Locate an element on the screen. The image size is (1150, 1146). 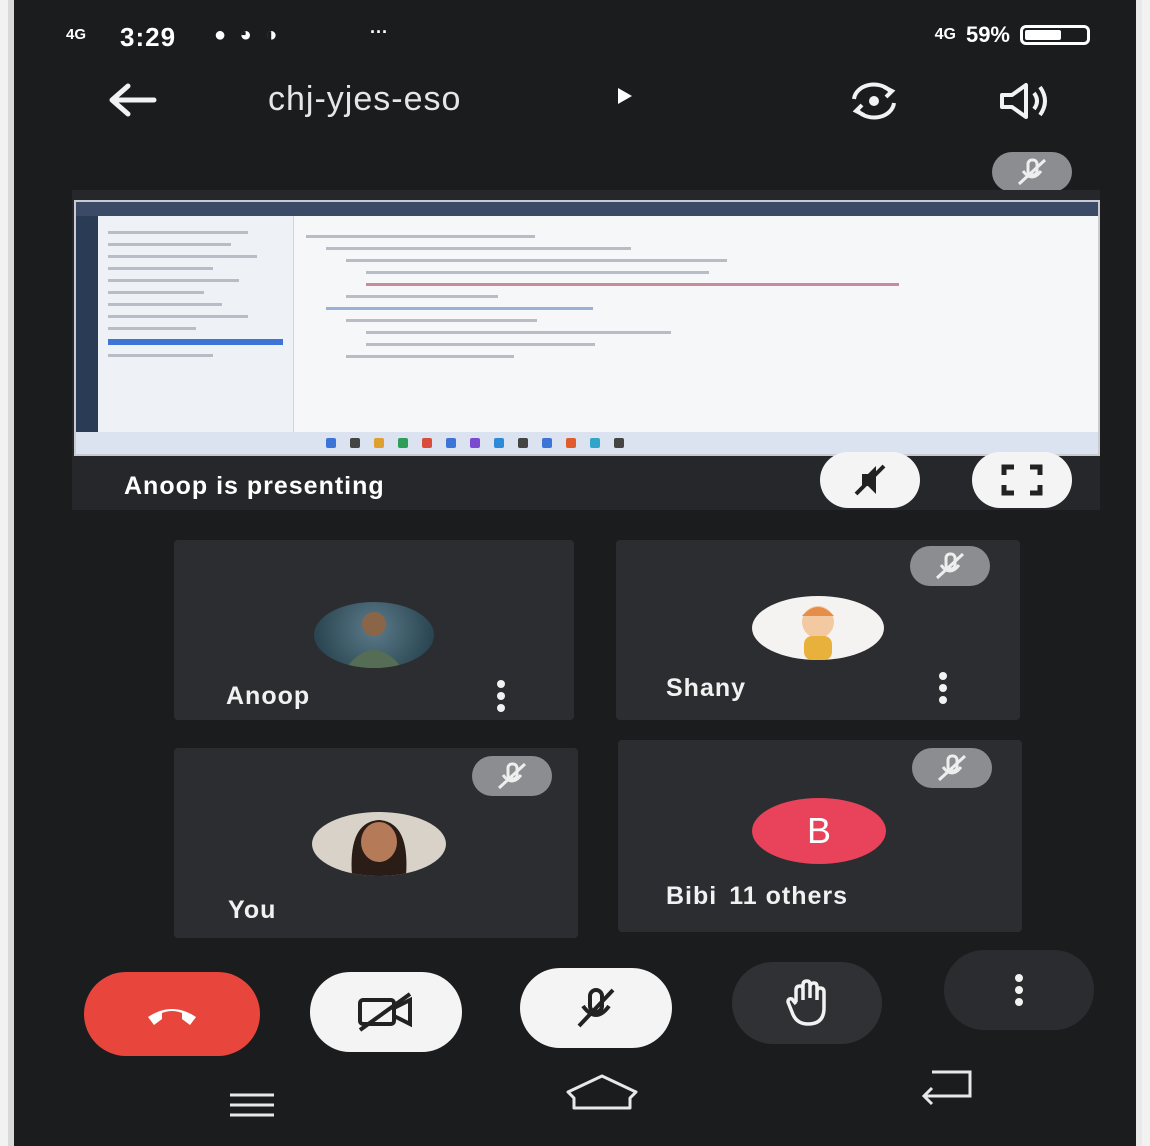
shared-screen-taskbar is located at coordinates (587, 443).